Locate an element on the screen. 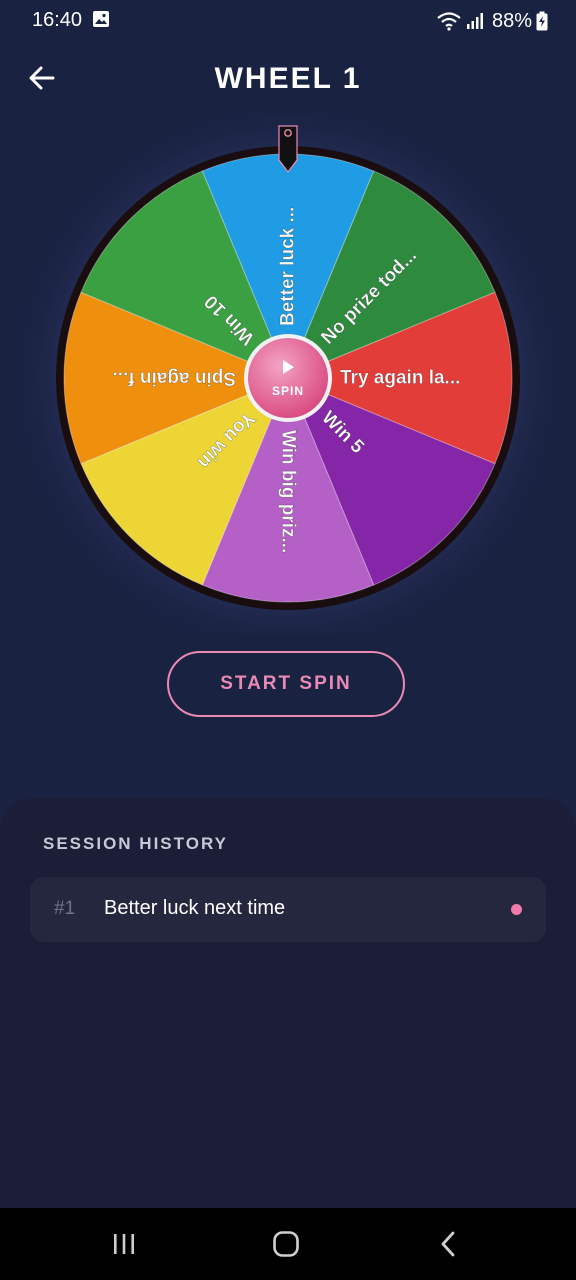 This screenshot has width=576, height=1280. start-spin-button: START SPIN is located at coordinates (286, 684).